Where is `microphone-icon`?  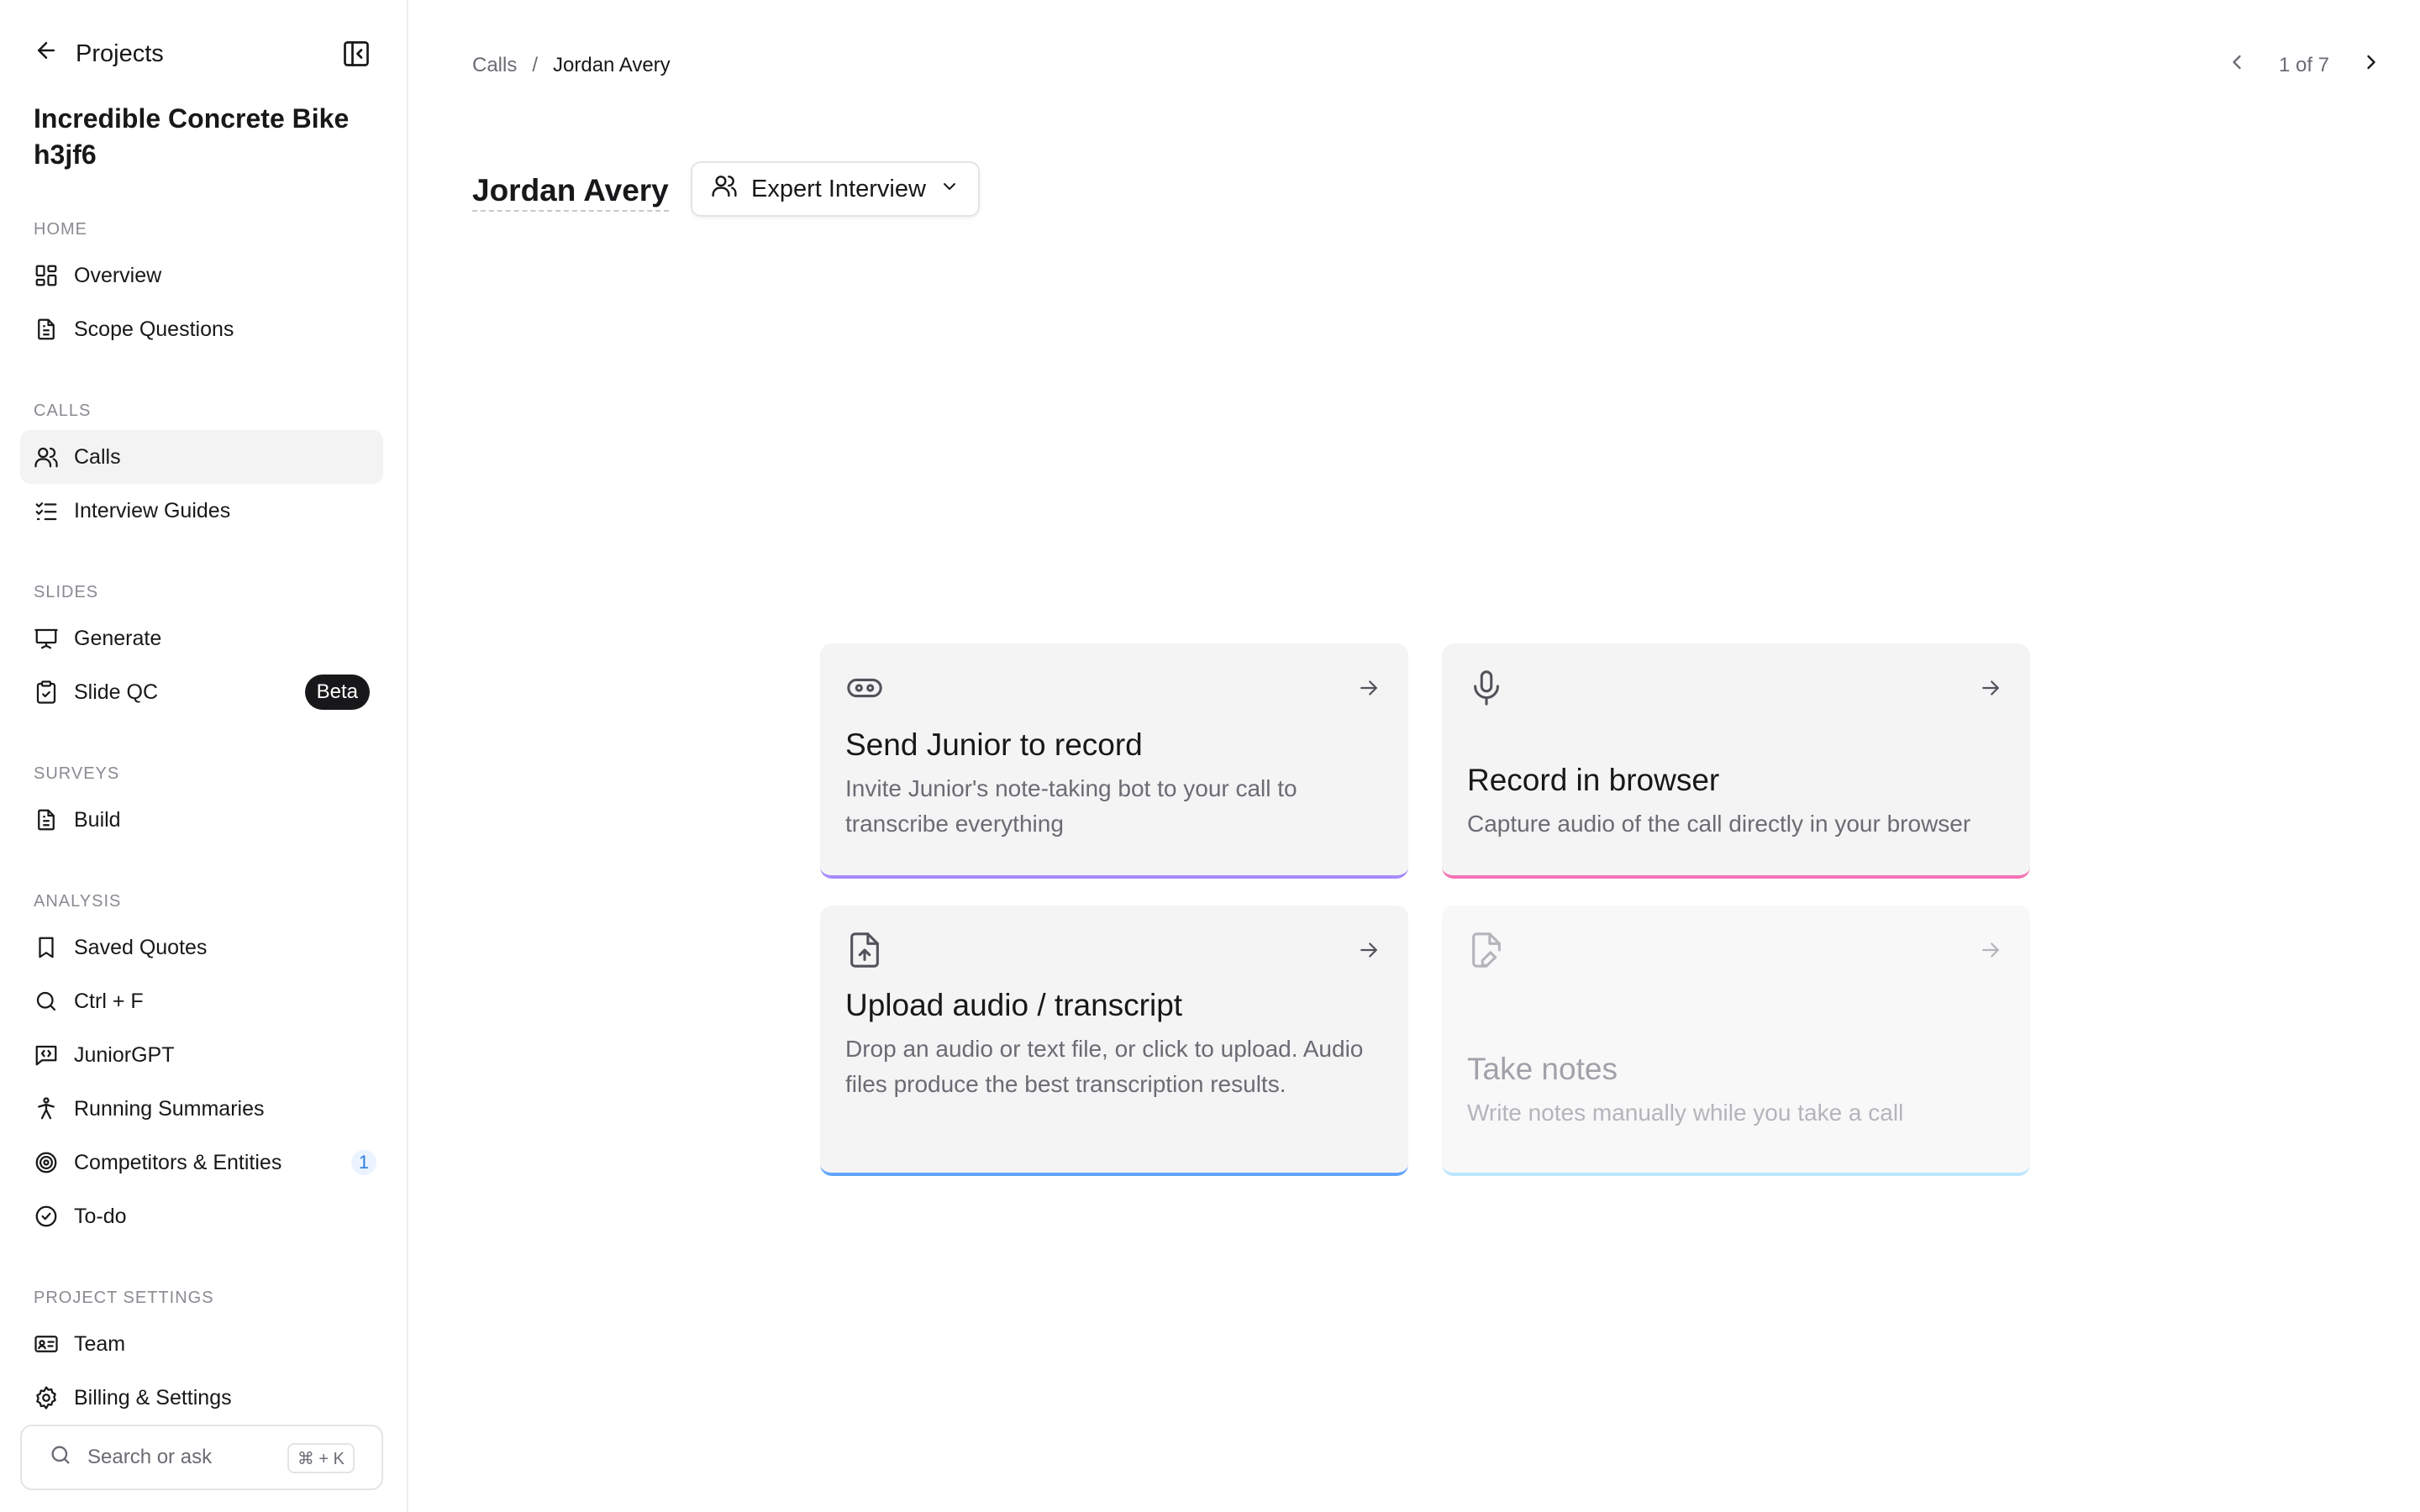 microphone-icon is located at coordinates (1486, 688).